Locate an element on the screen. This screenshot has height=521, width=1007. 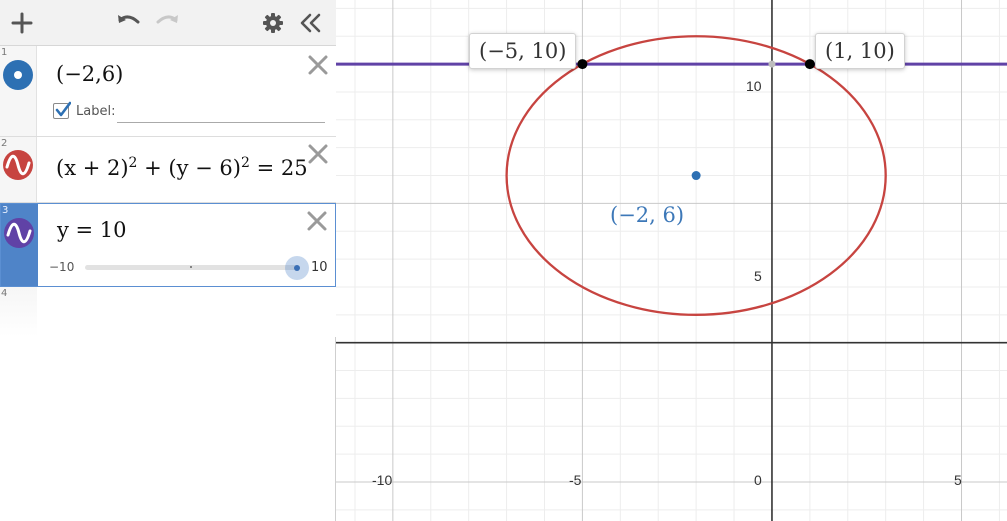
double-chevron-left-icon is located at coordinates (310, 23).